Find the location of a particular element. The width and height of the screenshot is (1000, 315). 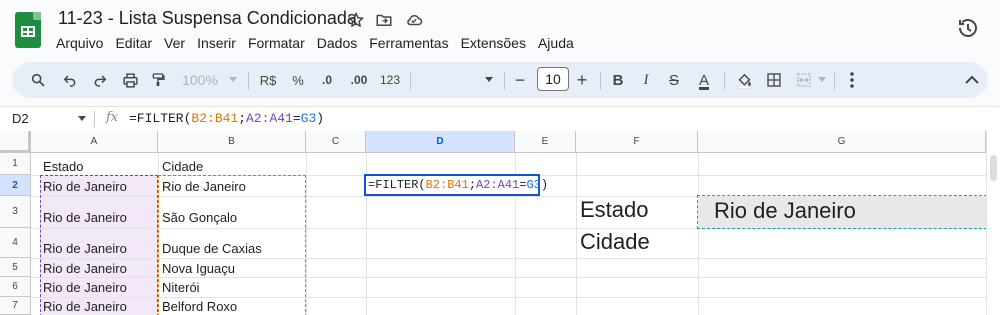

zoom-select: 100% is located at coordinates (200, 80).